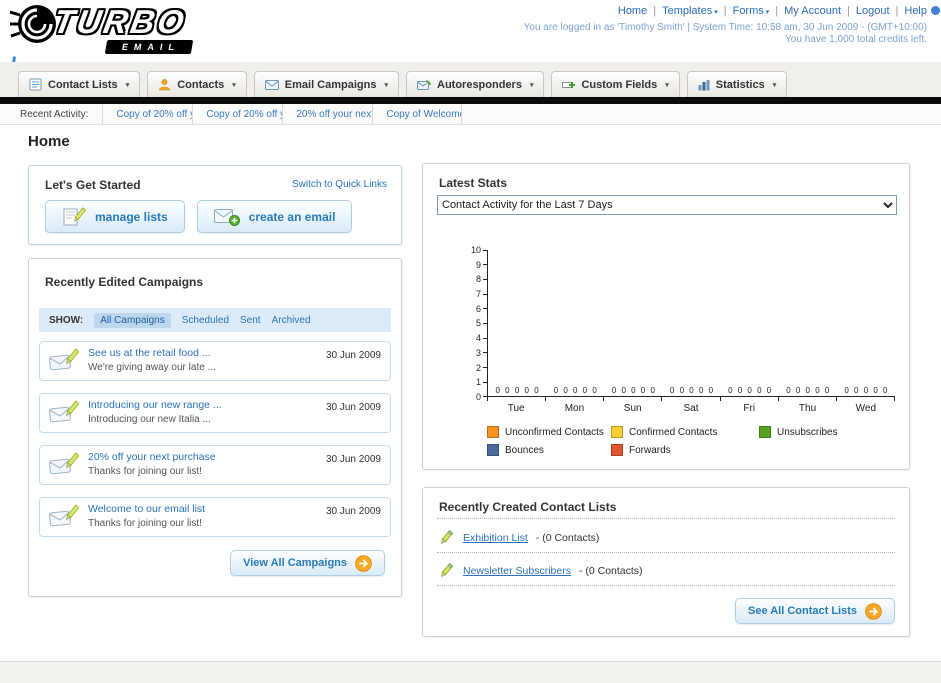 This screenshot has width=941, height=683. I want to click on legend-item: Confirmed Contacts, so click(685, 432).